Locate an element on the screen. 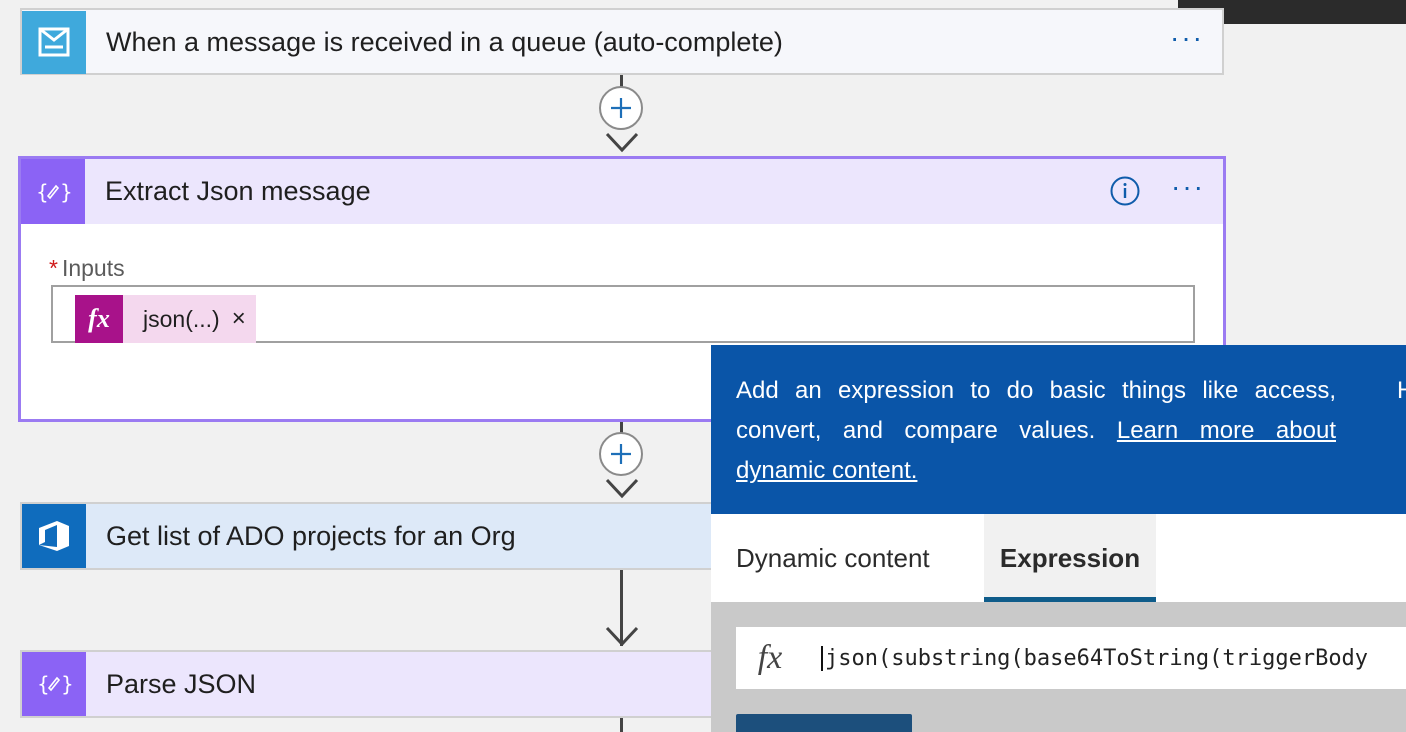 The height and width of the screenshot is (732, 1406). parse-card-header: {} Parse JSON is located at coordinates (370, 684).